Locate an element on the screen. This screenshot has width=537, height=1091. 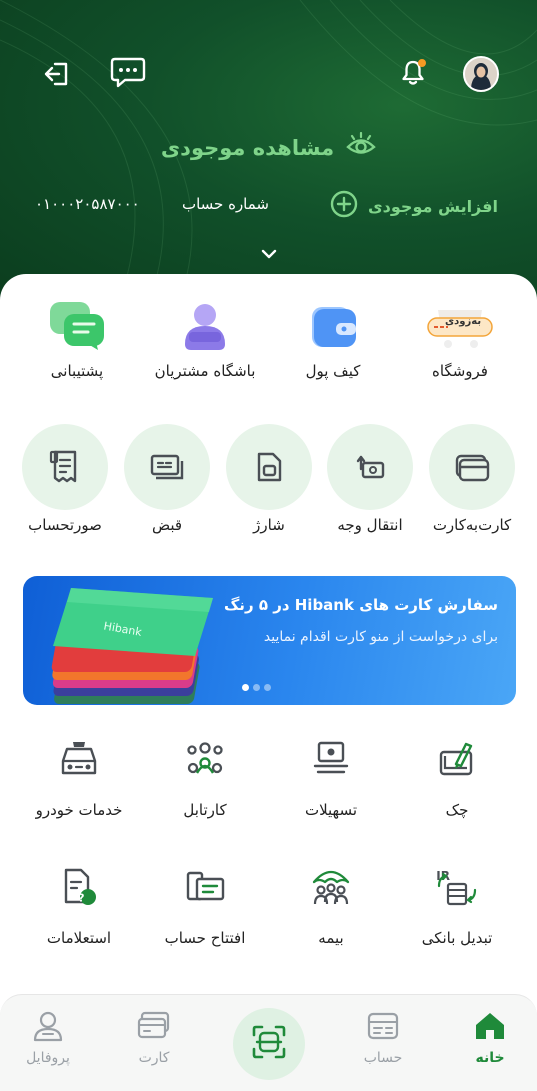
loan-item: تسهیلات is located at coordinates (331, 778).